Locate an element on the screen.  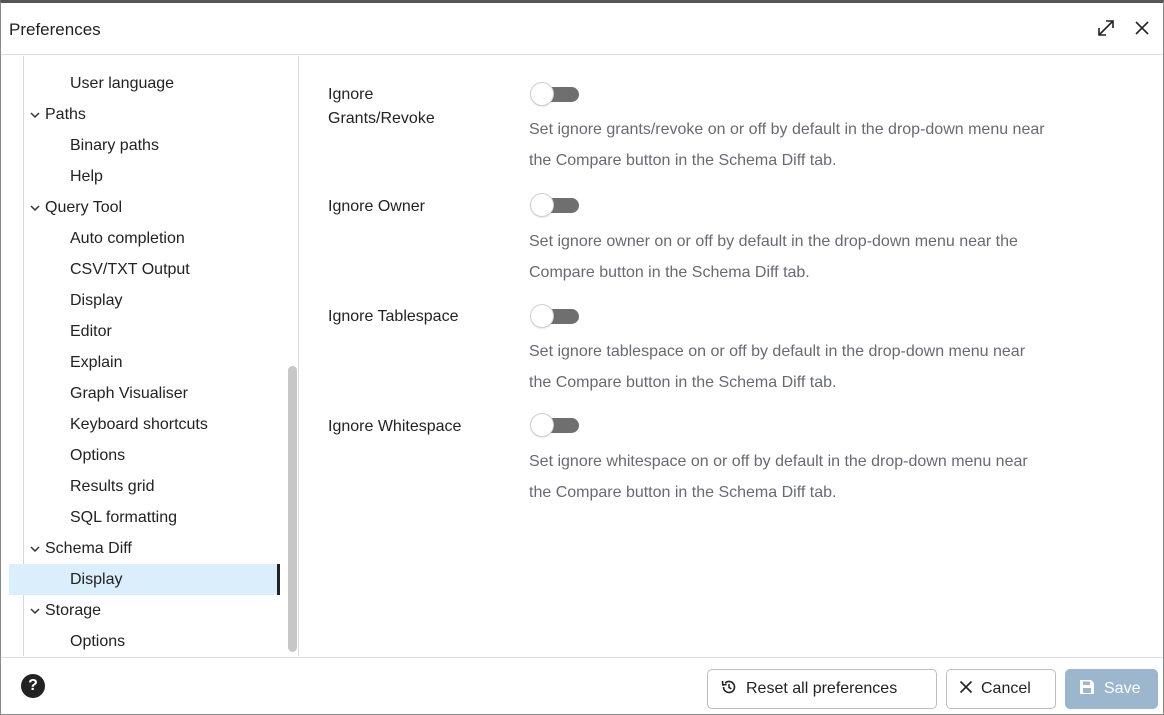
toggle-ignore-owner is located at coordinates (555, 205).